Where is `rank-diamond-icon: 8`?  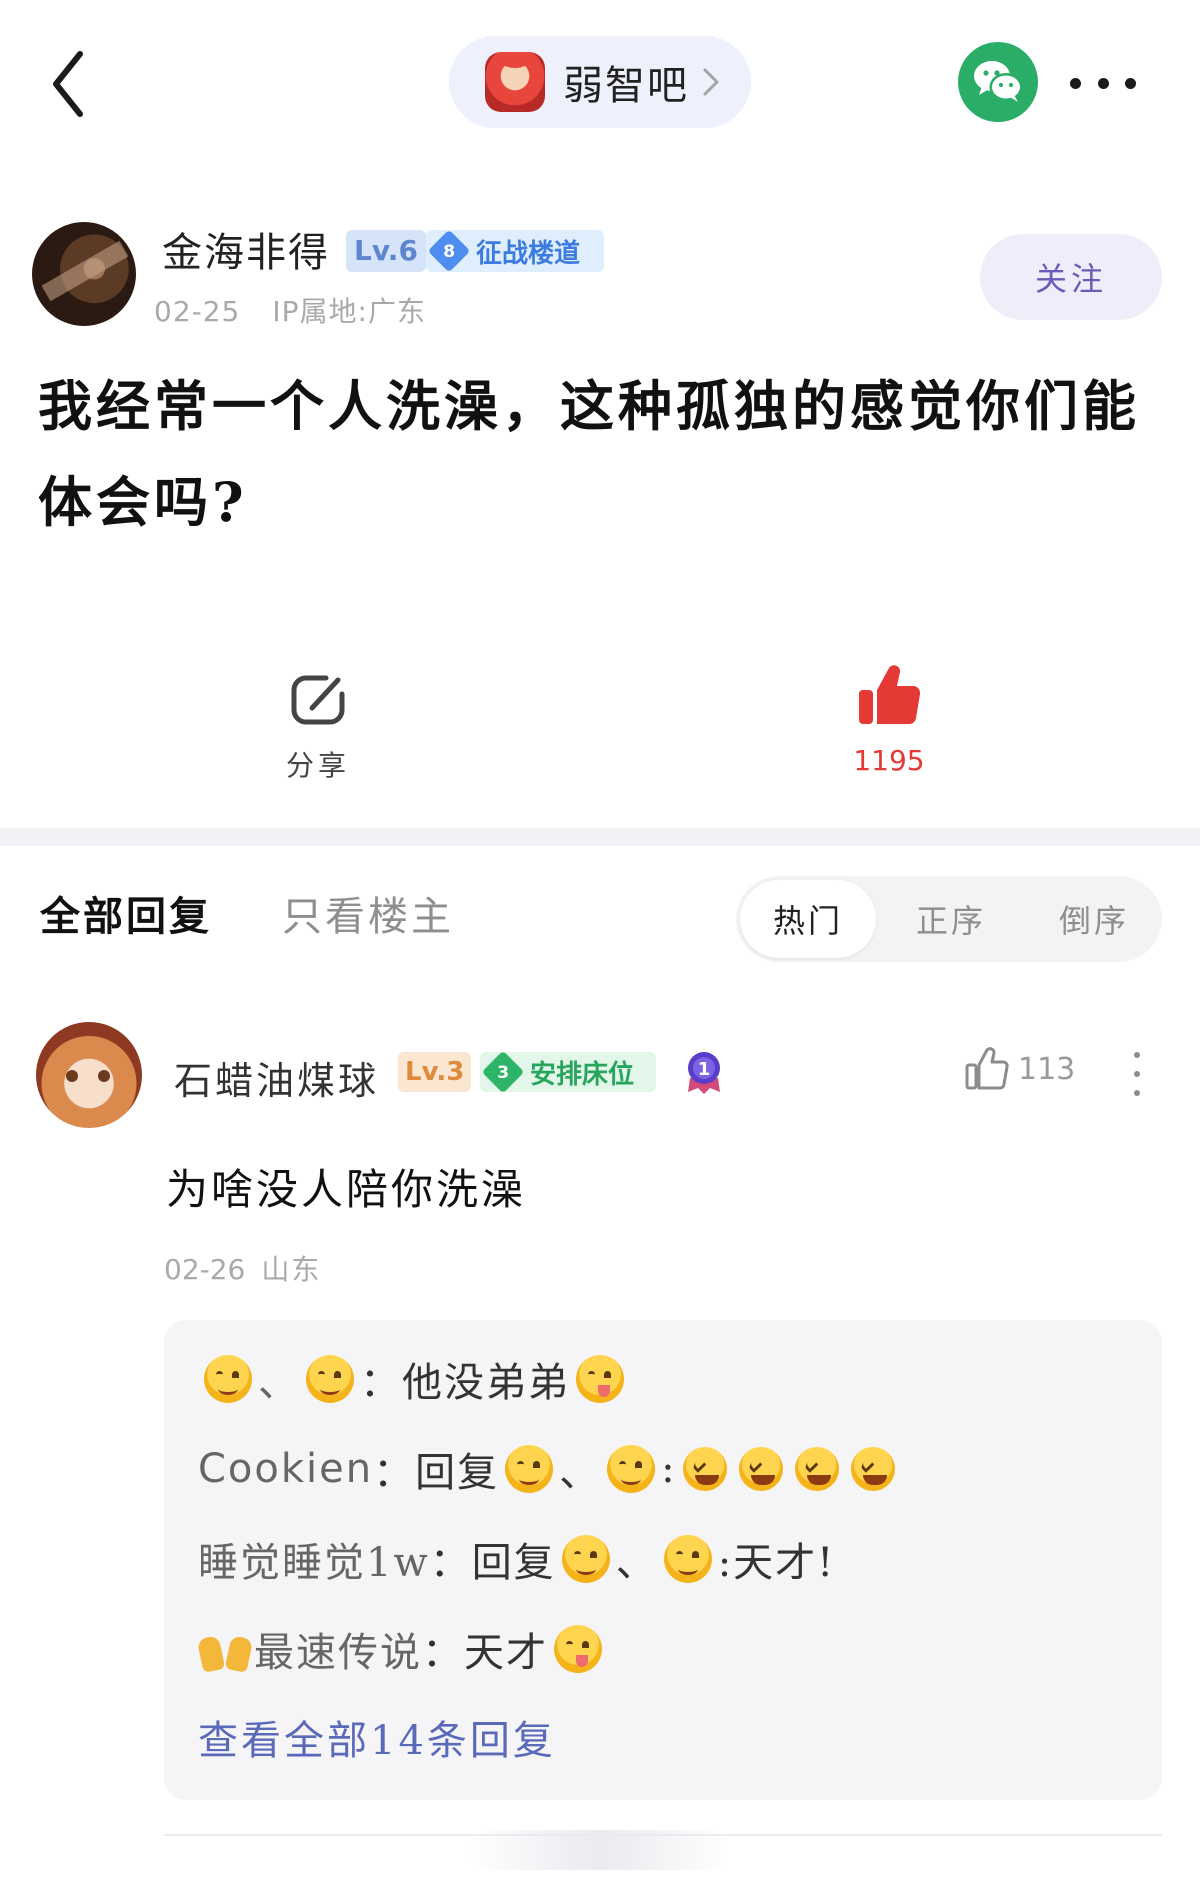 rank-diamond-icon: 8 is located at coordinates (449, 251).